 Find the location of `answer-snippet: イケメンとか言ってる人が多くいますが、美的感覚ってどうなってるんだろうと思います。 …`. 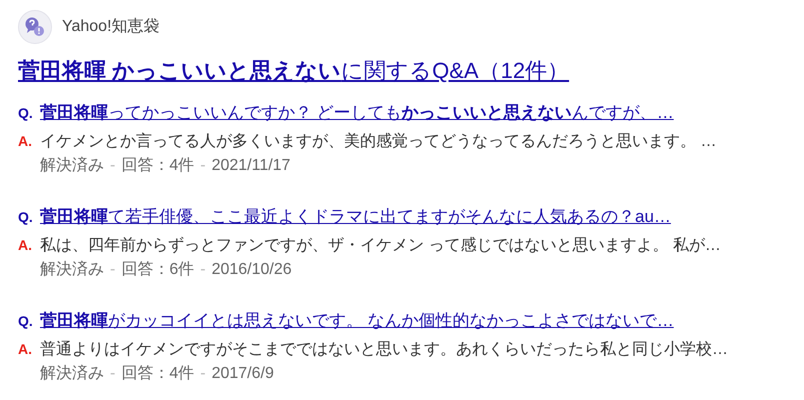

answer-snippet: イケメンとか言ってる人が多くいますが、美的感覚ってどうなってるんだろうと思います。 … is located at coordinates (378, 142).